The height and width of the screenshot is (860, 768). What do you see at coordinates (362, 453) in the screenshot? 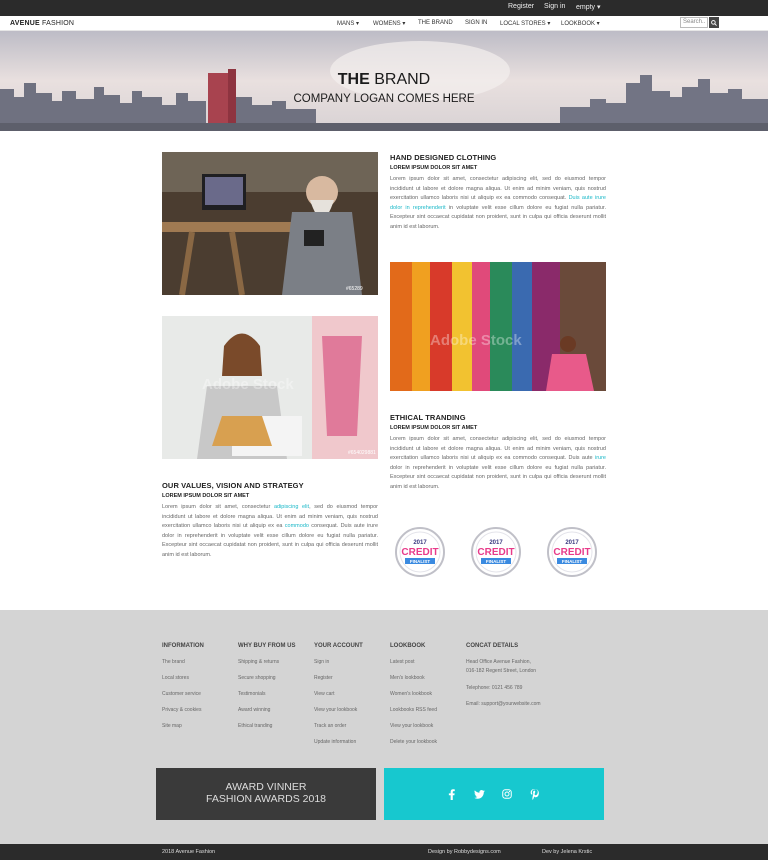
I see `image-id: #654029881` at bounding box center [362, 453].